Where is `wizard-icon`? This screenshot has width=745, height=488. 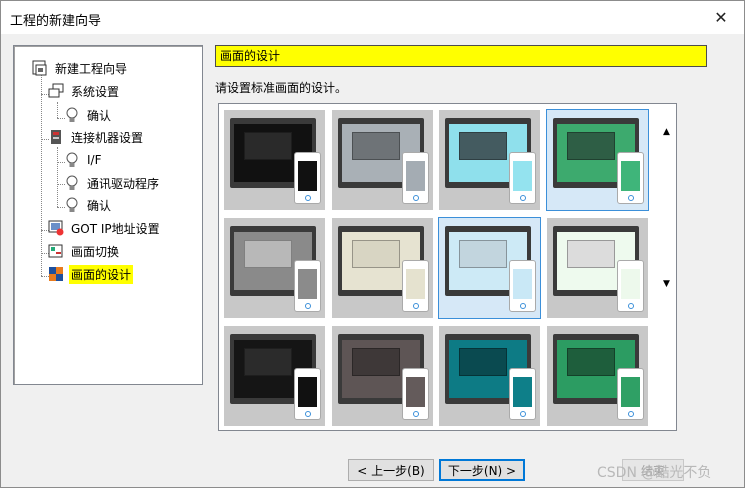
wizard-icon is located at coordinates (40, 68).